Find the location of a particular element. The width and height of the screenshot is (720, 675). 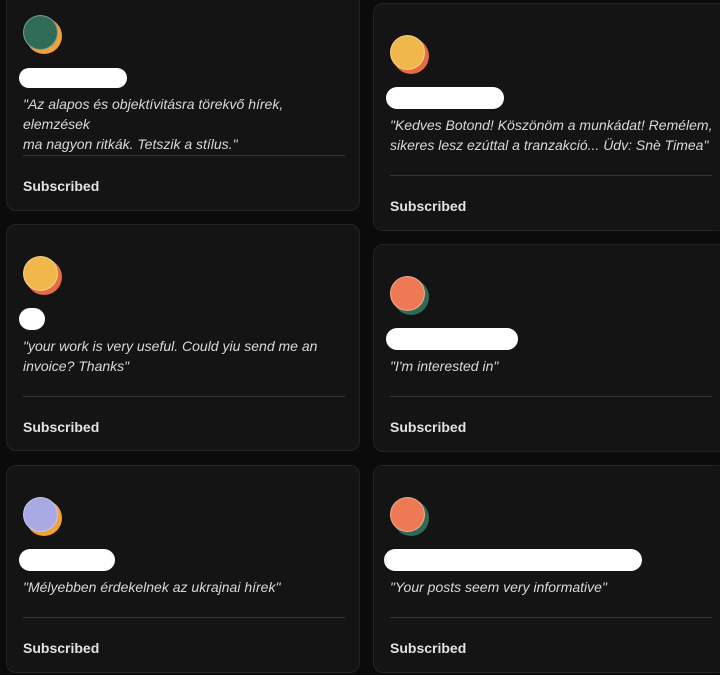

testimonial-quote: "Your posts seem very informative" is located at coordinates (498, 587).